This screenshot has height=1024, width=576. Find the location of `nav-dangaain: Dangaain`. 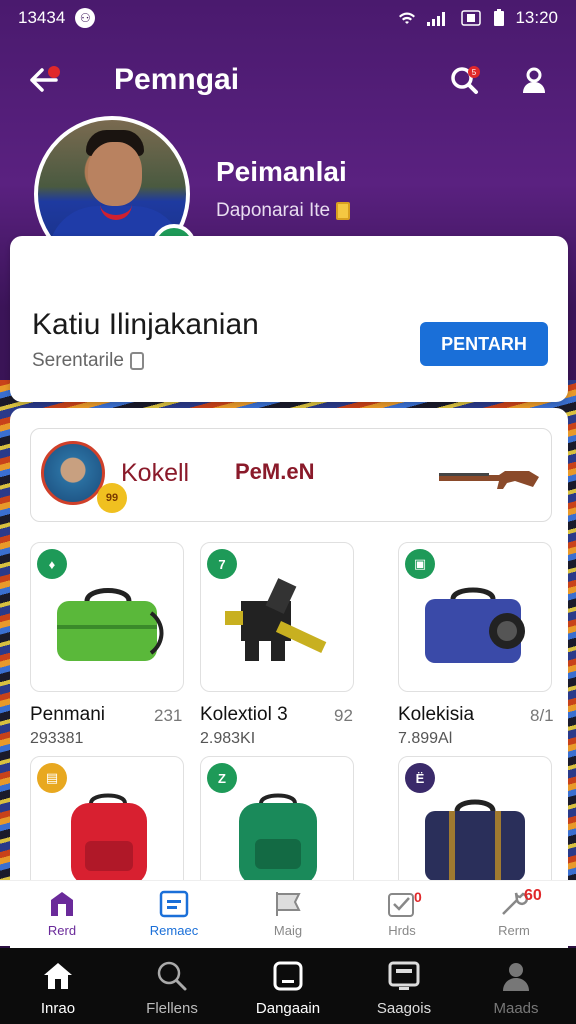

nav-dangaain: Dangaain is located at coordinates (288, 987).